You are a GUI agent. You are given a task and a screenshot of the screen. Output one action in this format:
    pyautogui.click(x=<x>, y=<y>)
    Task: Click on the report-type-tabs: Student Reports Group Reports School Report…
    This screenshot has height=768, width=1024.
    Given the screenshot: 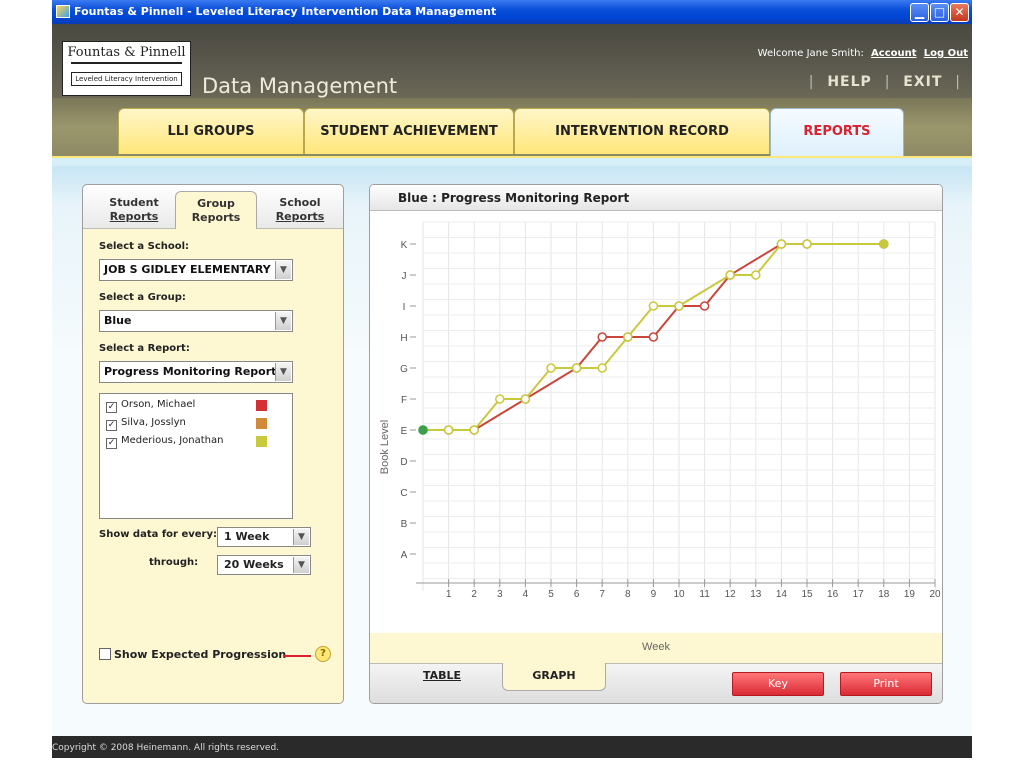 What is the action you would take?
    pyautogui.click(x=213, y=207)
    